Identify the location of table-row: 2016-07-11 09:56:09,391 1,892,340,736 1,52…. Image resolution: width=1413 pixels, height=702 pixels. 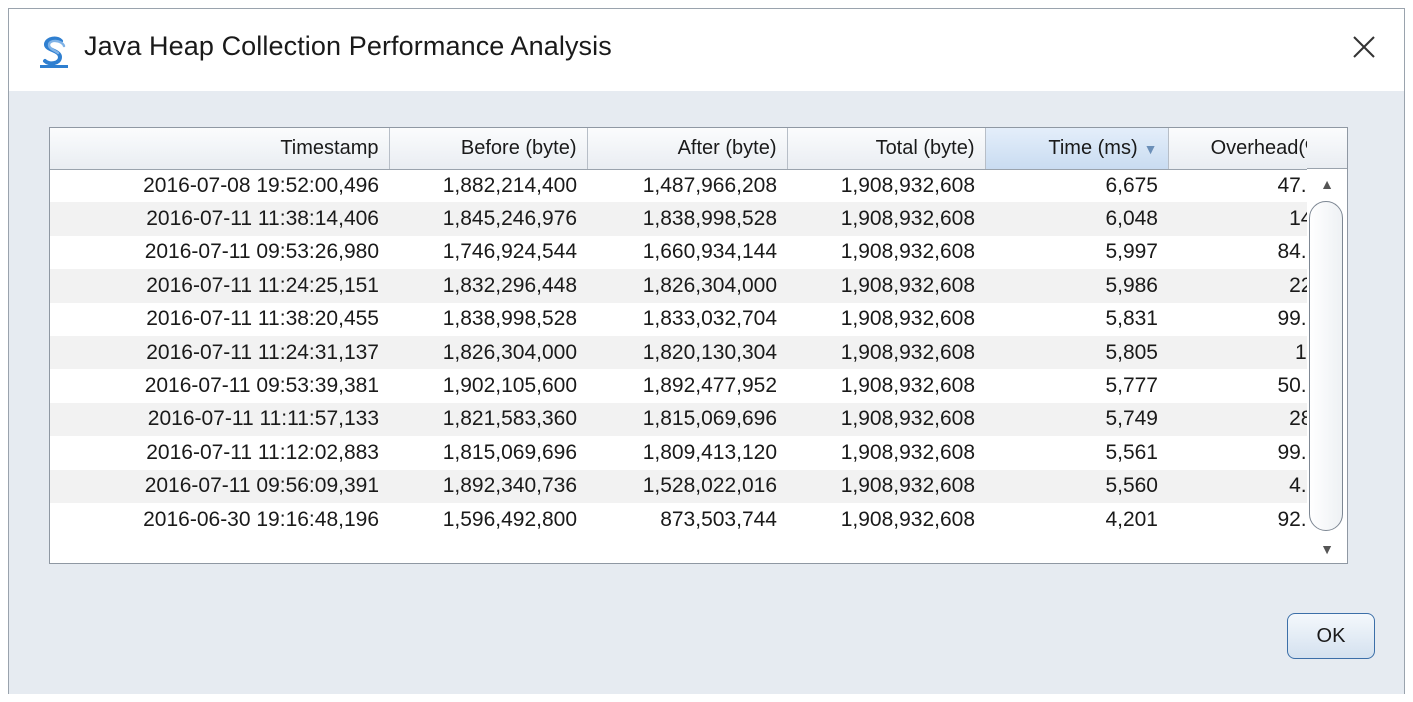
(695, 486).